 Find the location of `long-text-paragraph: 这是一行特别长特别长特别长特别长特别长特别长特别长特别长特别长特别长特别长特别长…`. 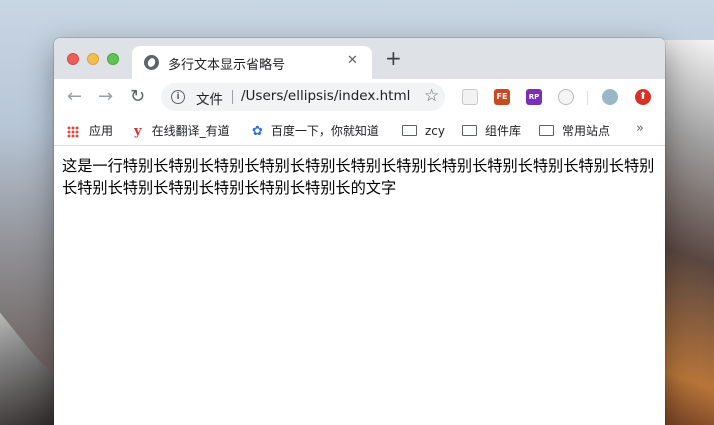

long-text-paragraph: 这是一行特别长特别长特别长特别长特别长特别长特别长特别长特别长特别长特别长特别长… is located at coordinates (358, 177).